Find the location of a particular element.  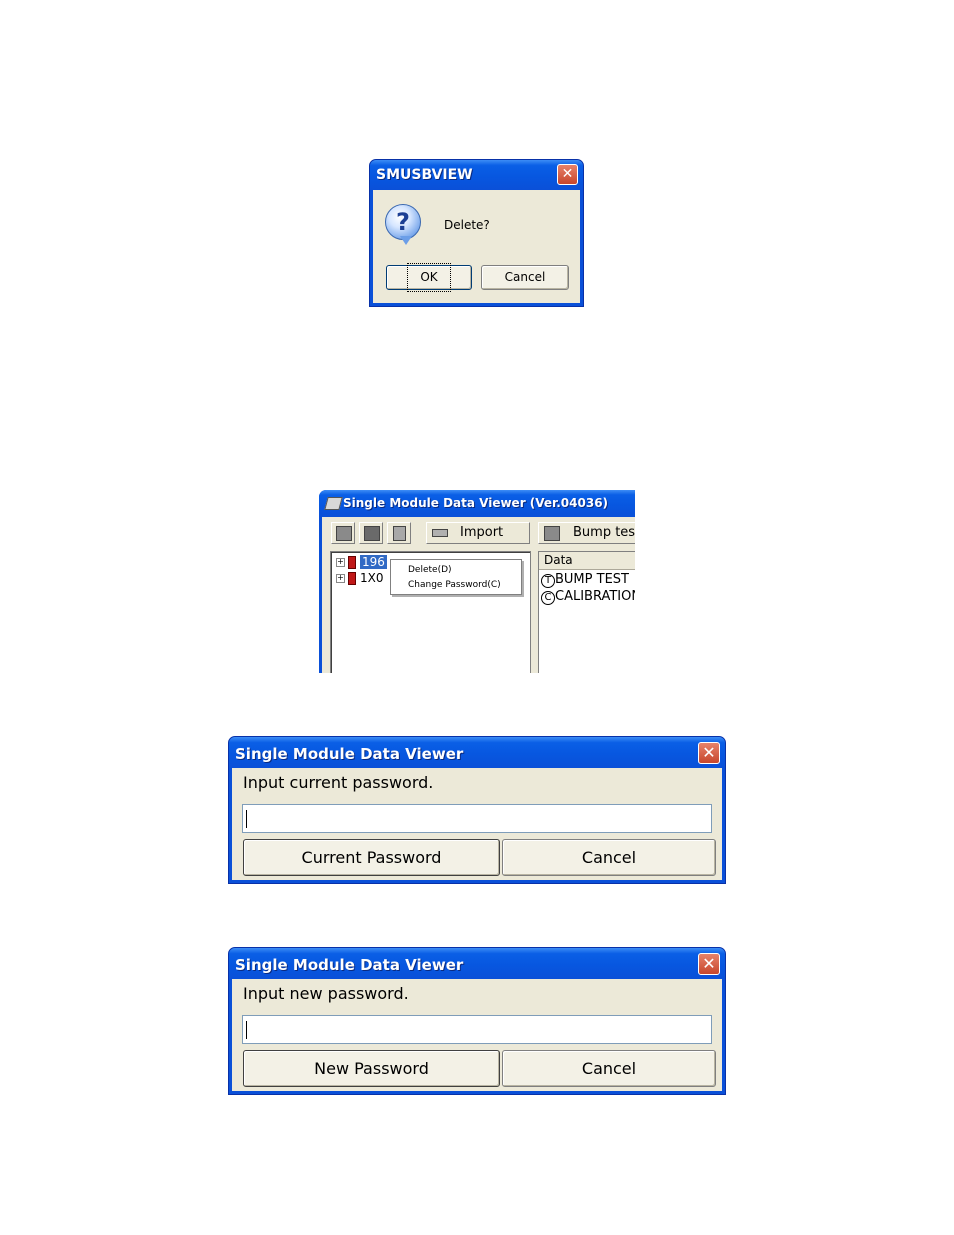

dialog-body: Input new password. New Password Cancel is located at coordinates (477, 1035).